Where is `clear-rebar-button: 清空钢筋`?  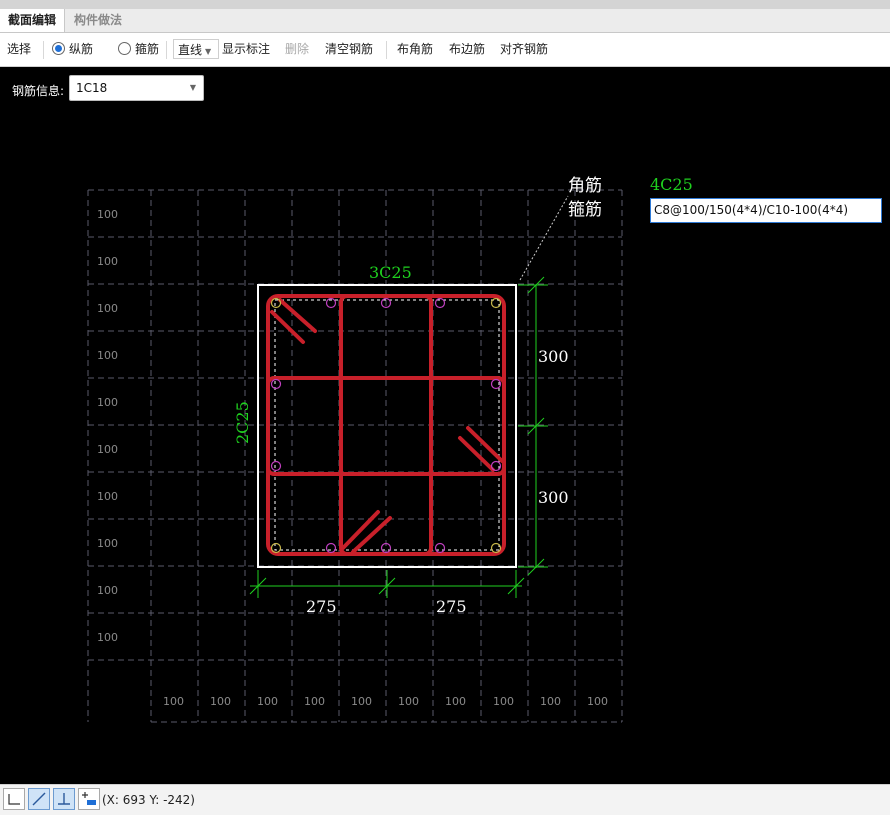 clear-rebar-button: 清空钢筋 is located at coordinates (349, 49).